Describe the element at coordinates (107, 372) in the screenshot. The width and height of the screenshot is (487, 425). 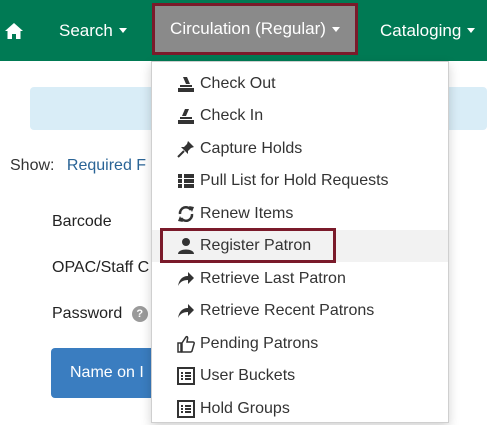
I see `name-button-label: Name on I` at that location.